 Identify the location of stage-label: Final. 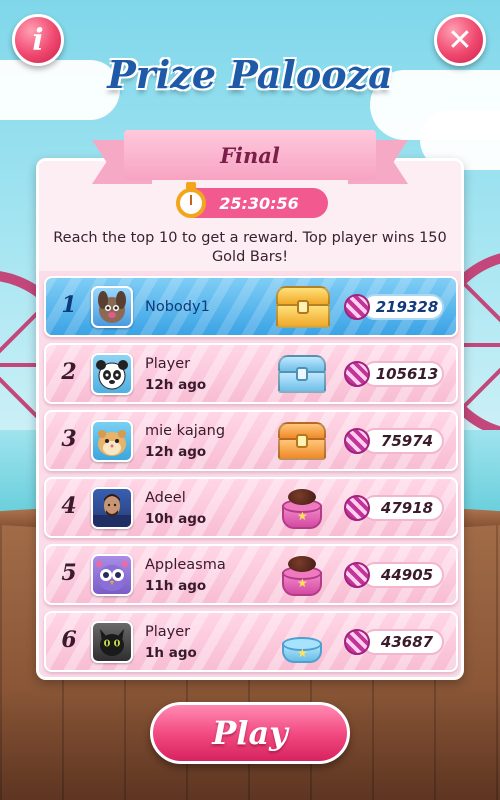
(250, 155).